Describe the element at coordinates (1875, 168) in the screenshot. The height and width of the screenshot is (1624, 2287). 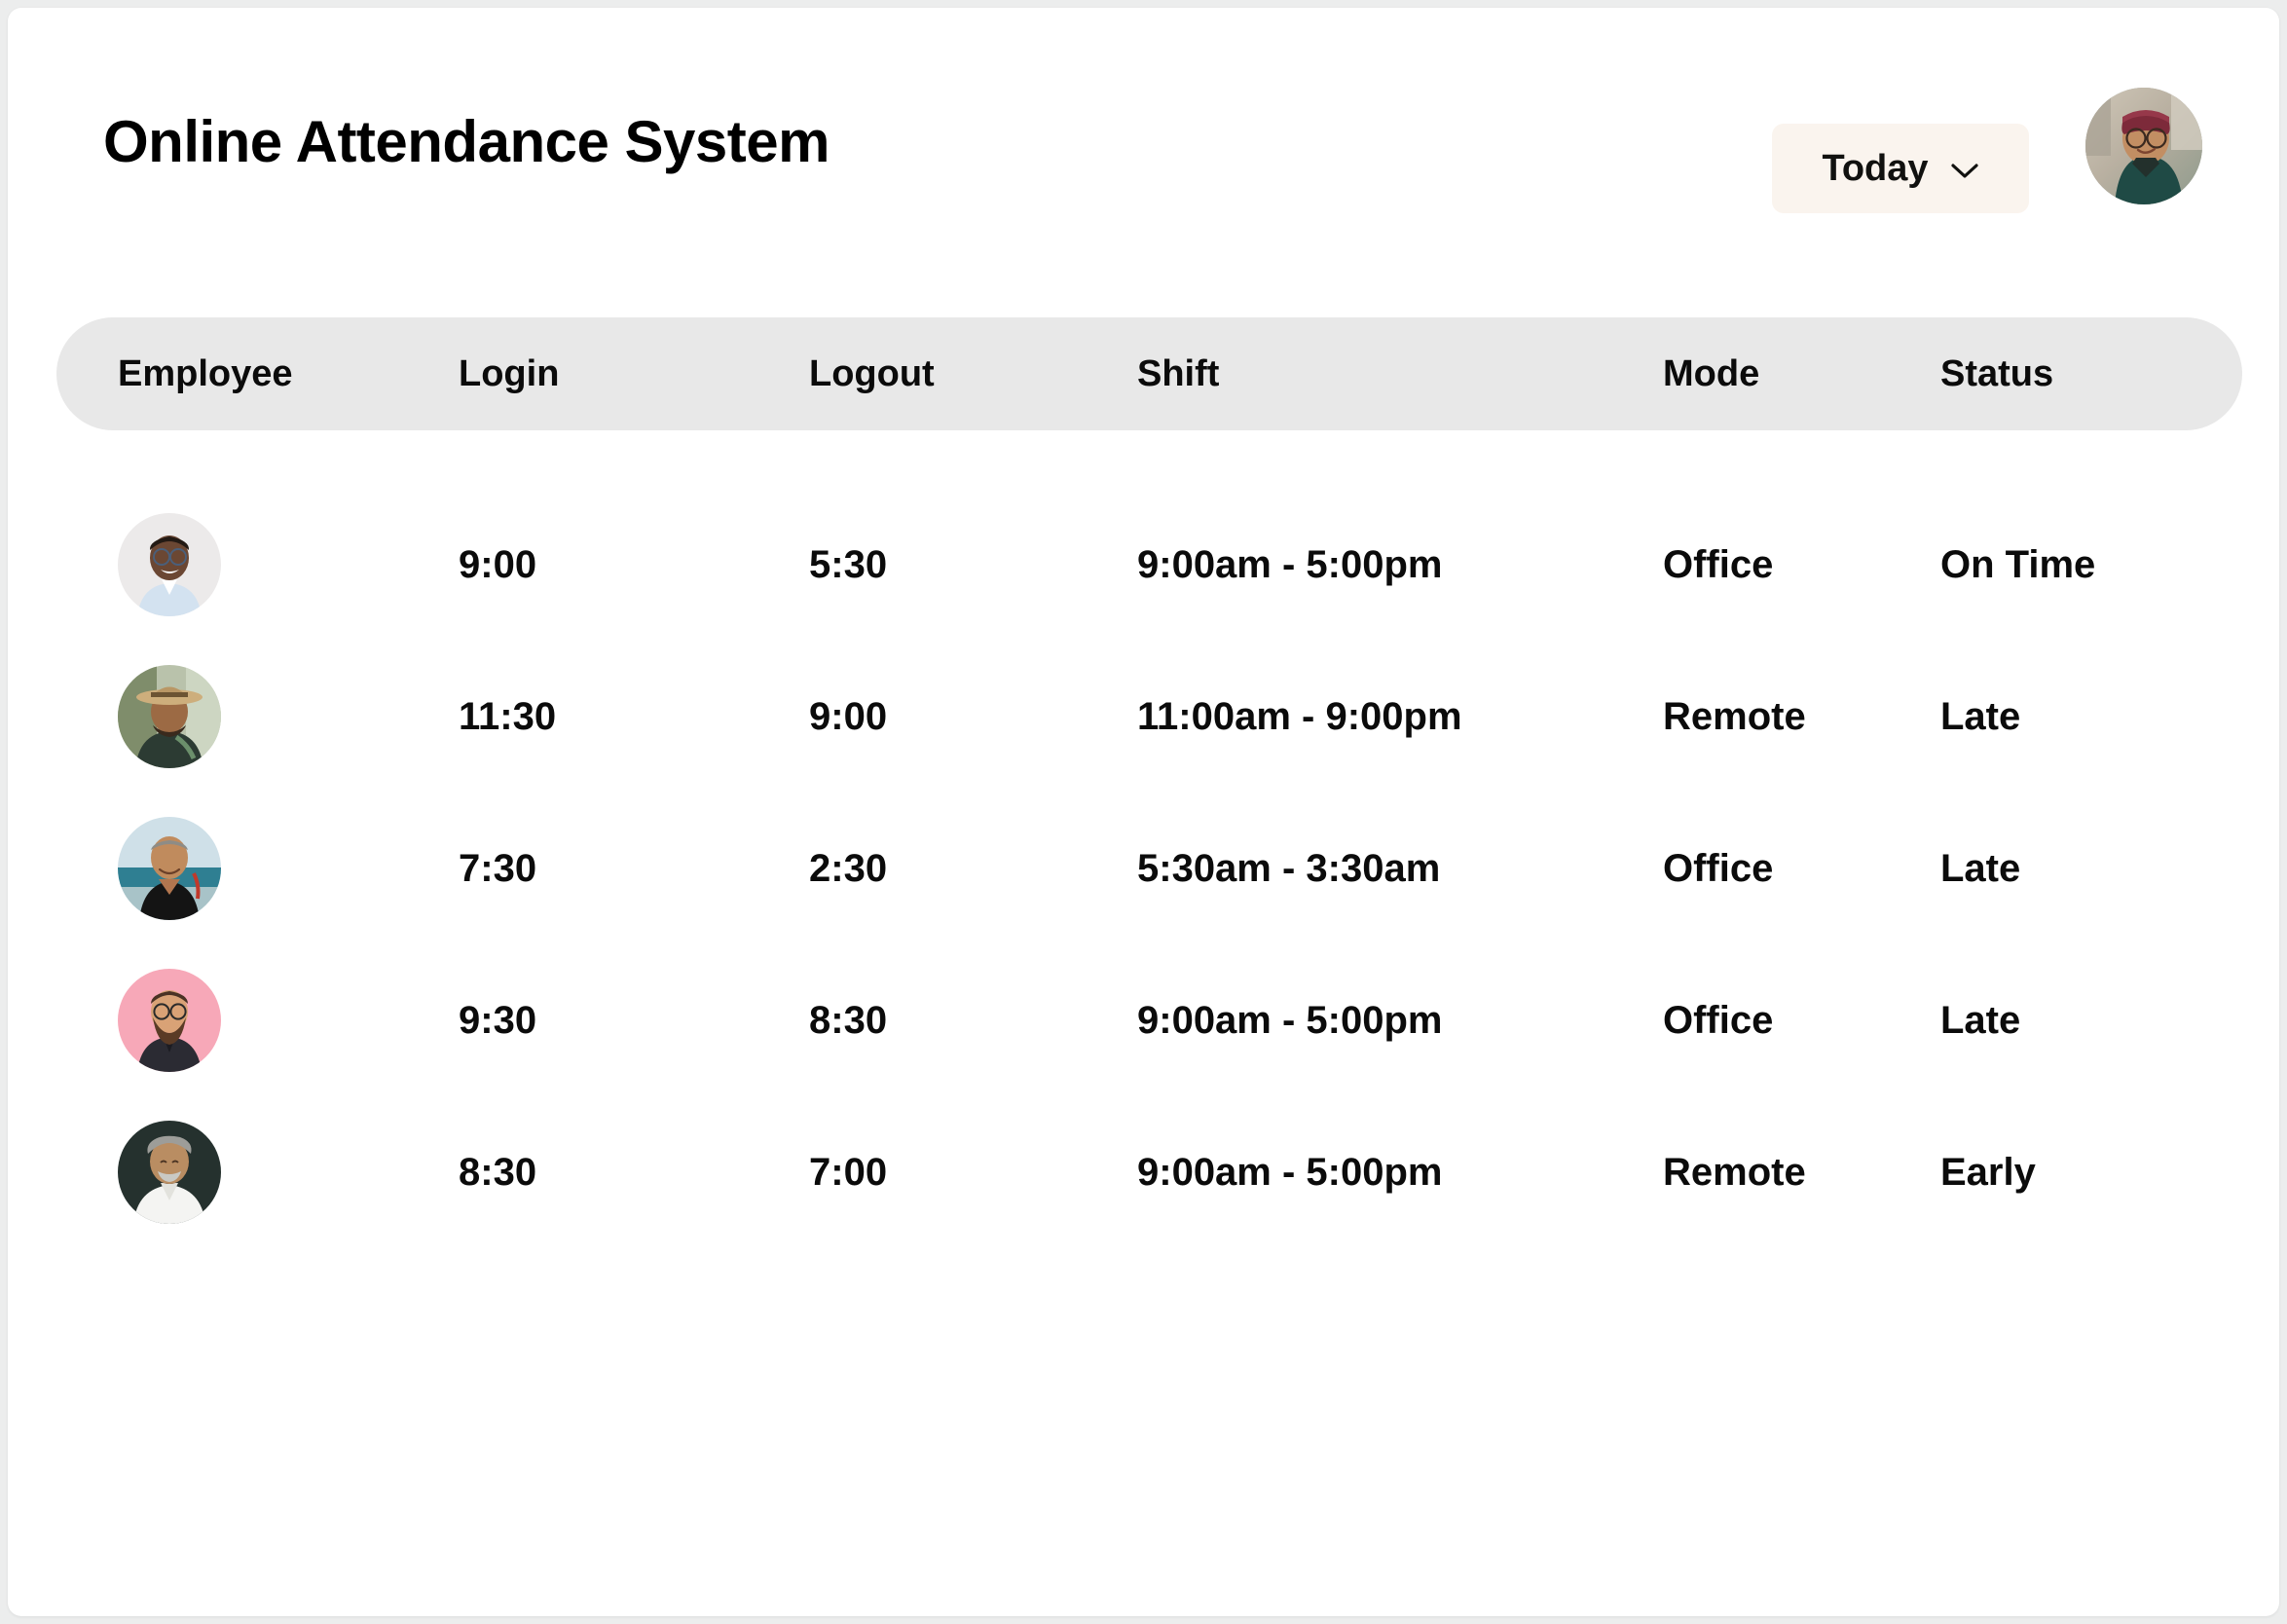
I see `date-filter-label: Today` at that location.